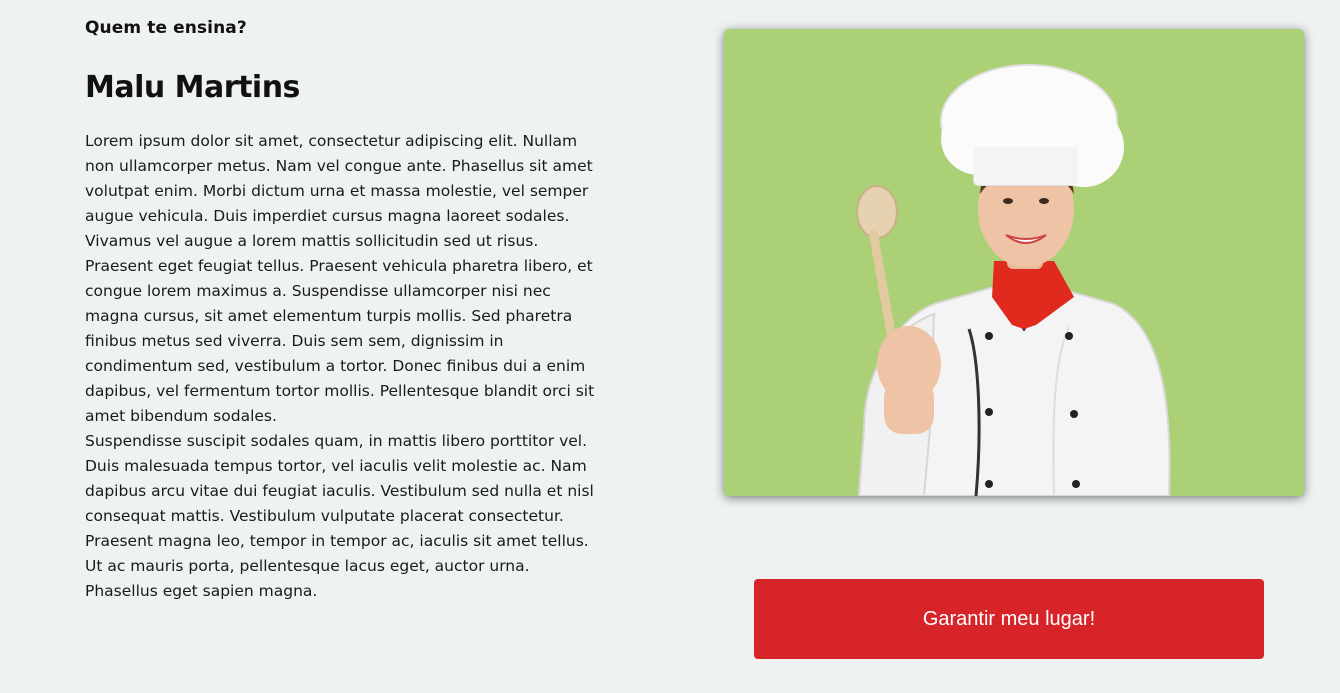 Image resolution: width=1340 pixels, height=693 pixels. Describe the element at coordinates (166, 28) in the screenshot. I see `section-kicker: Quem te ensina?` at that location.